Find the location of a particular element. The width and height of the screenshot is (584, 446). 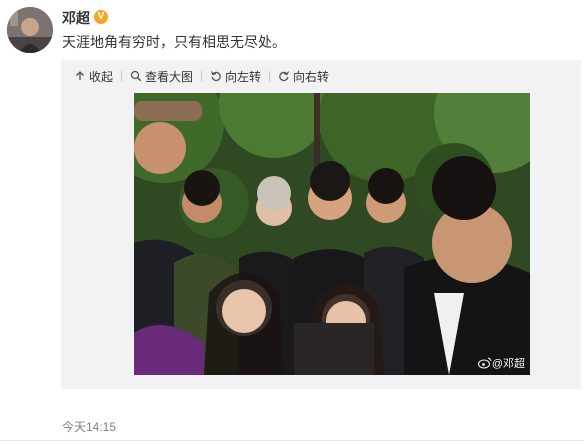

collapse-button: 收起 is located at coordinates (93, 76).